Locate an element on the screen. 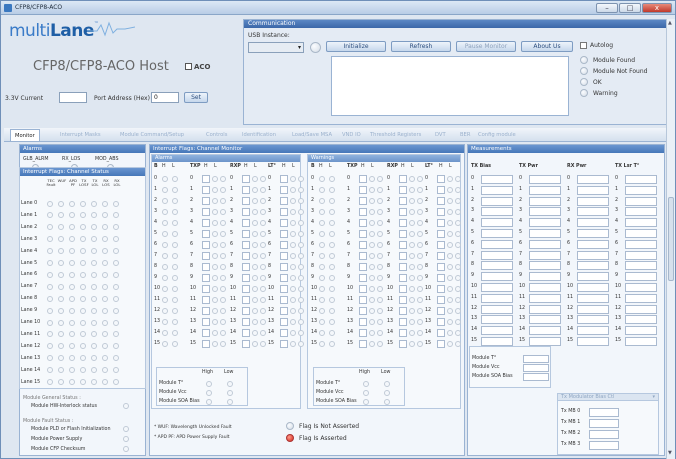 This screenshot has height=459, width=676. tab-module-command-setup: Module Command/Setup is located at coordinates (152, 135).